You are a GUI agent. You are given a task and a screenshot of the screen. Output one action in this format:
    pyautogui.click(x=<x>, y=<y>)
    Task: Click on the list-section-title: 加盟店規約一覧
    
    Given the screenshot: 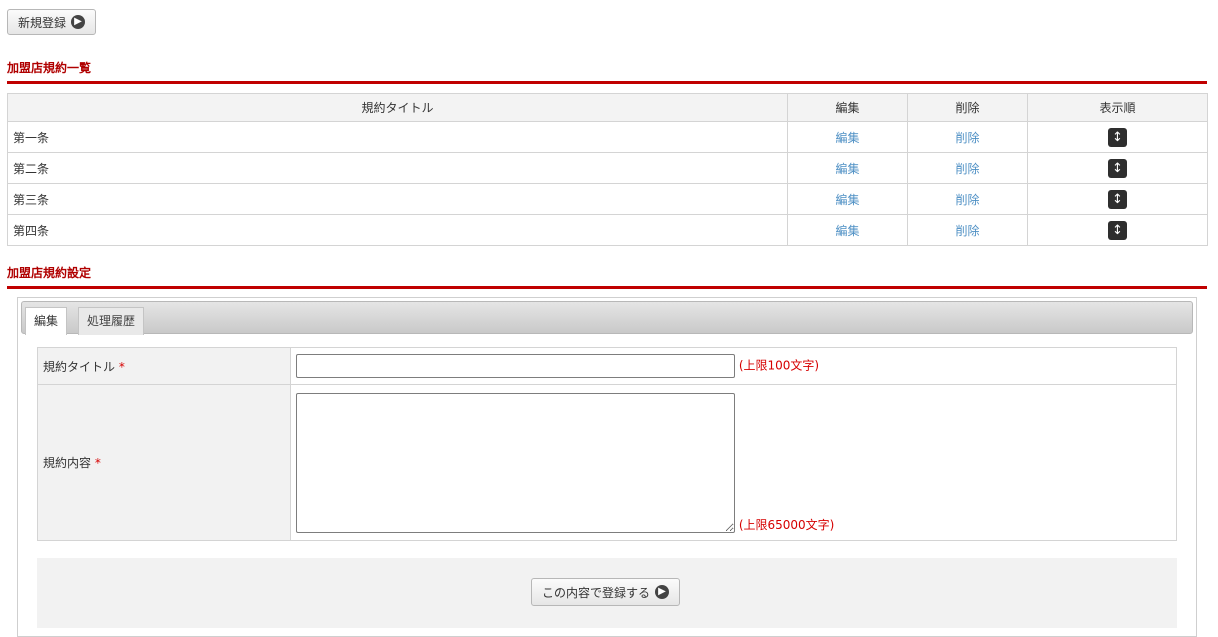 What is the action you would take?
    pyautogui.click(x=607, y=71)
    